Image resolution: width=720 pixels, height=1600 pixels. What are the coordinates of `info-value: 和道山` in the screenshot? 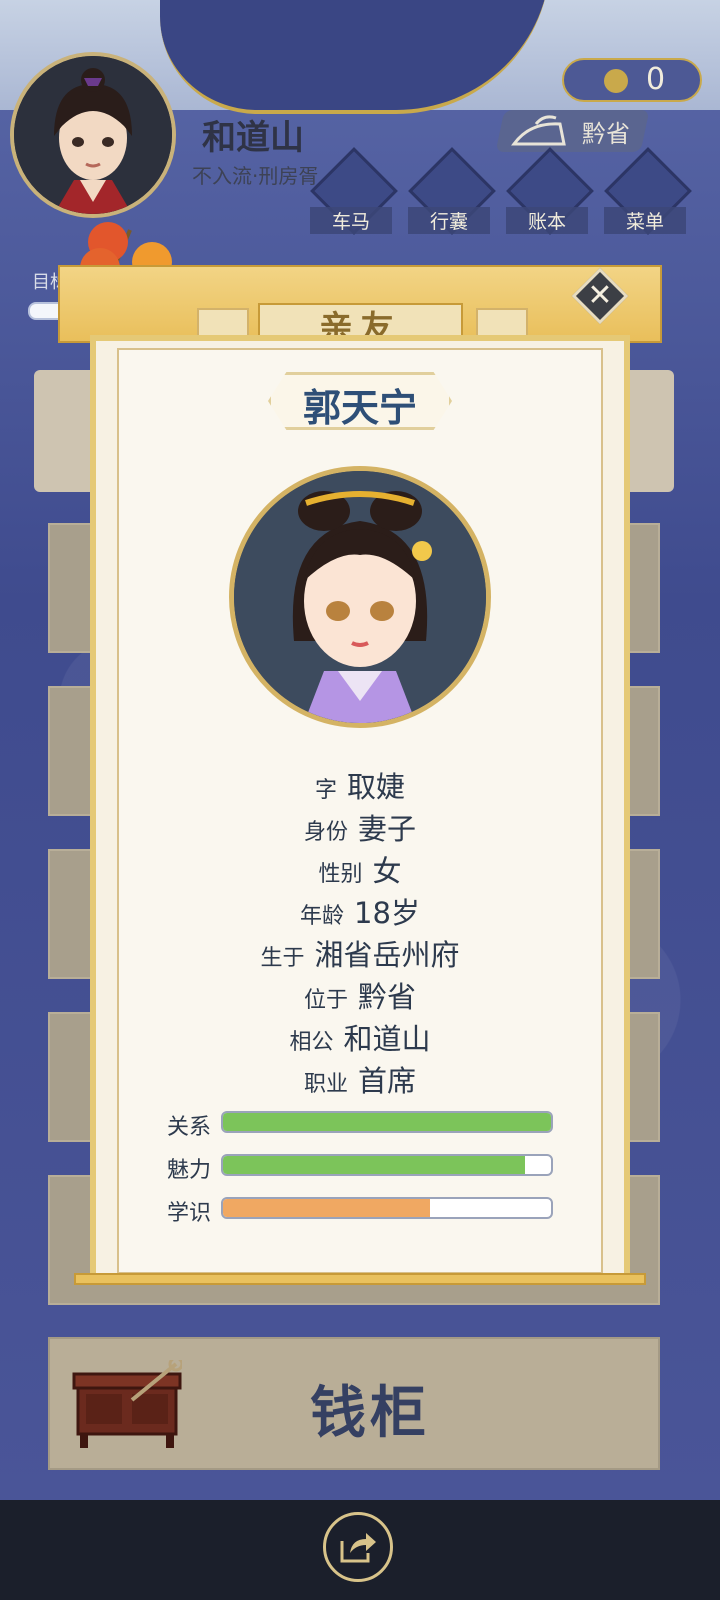 It's located at (387, 1039).